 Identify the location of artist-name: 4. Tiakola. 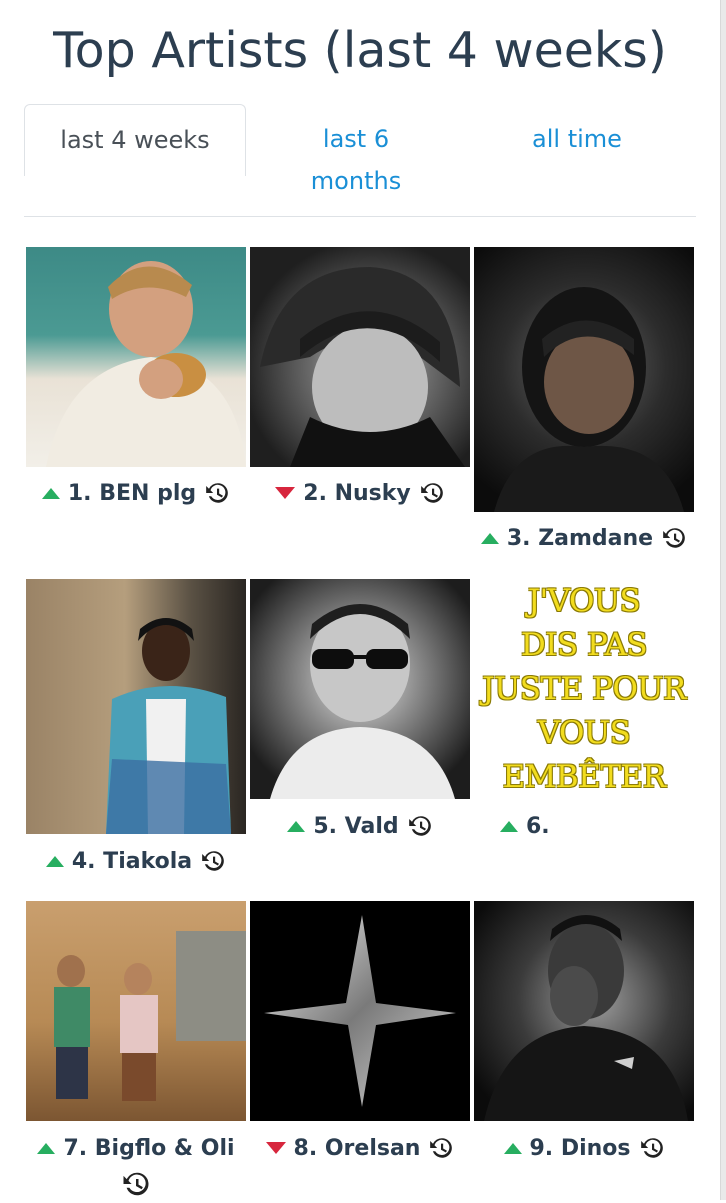
(132, 861).